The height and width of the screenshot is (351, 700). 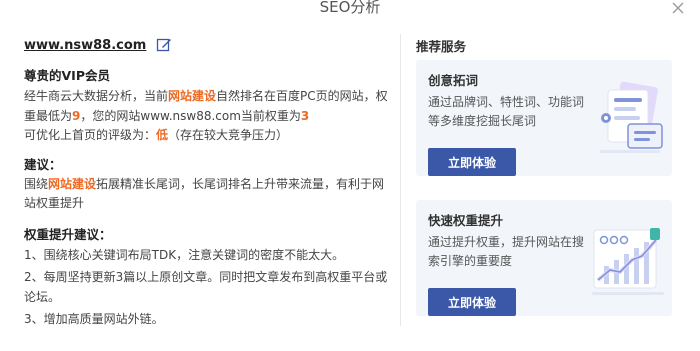 I want to click on card-desc: 通过提升权重，提升网站在搜索引擎的重要度, so click(x=506, y=251).